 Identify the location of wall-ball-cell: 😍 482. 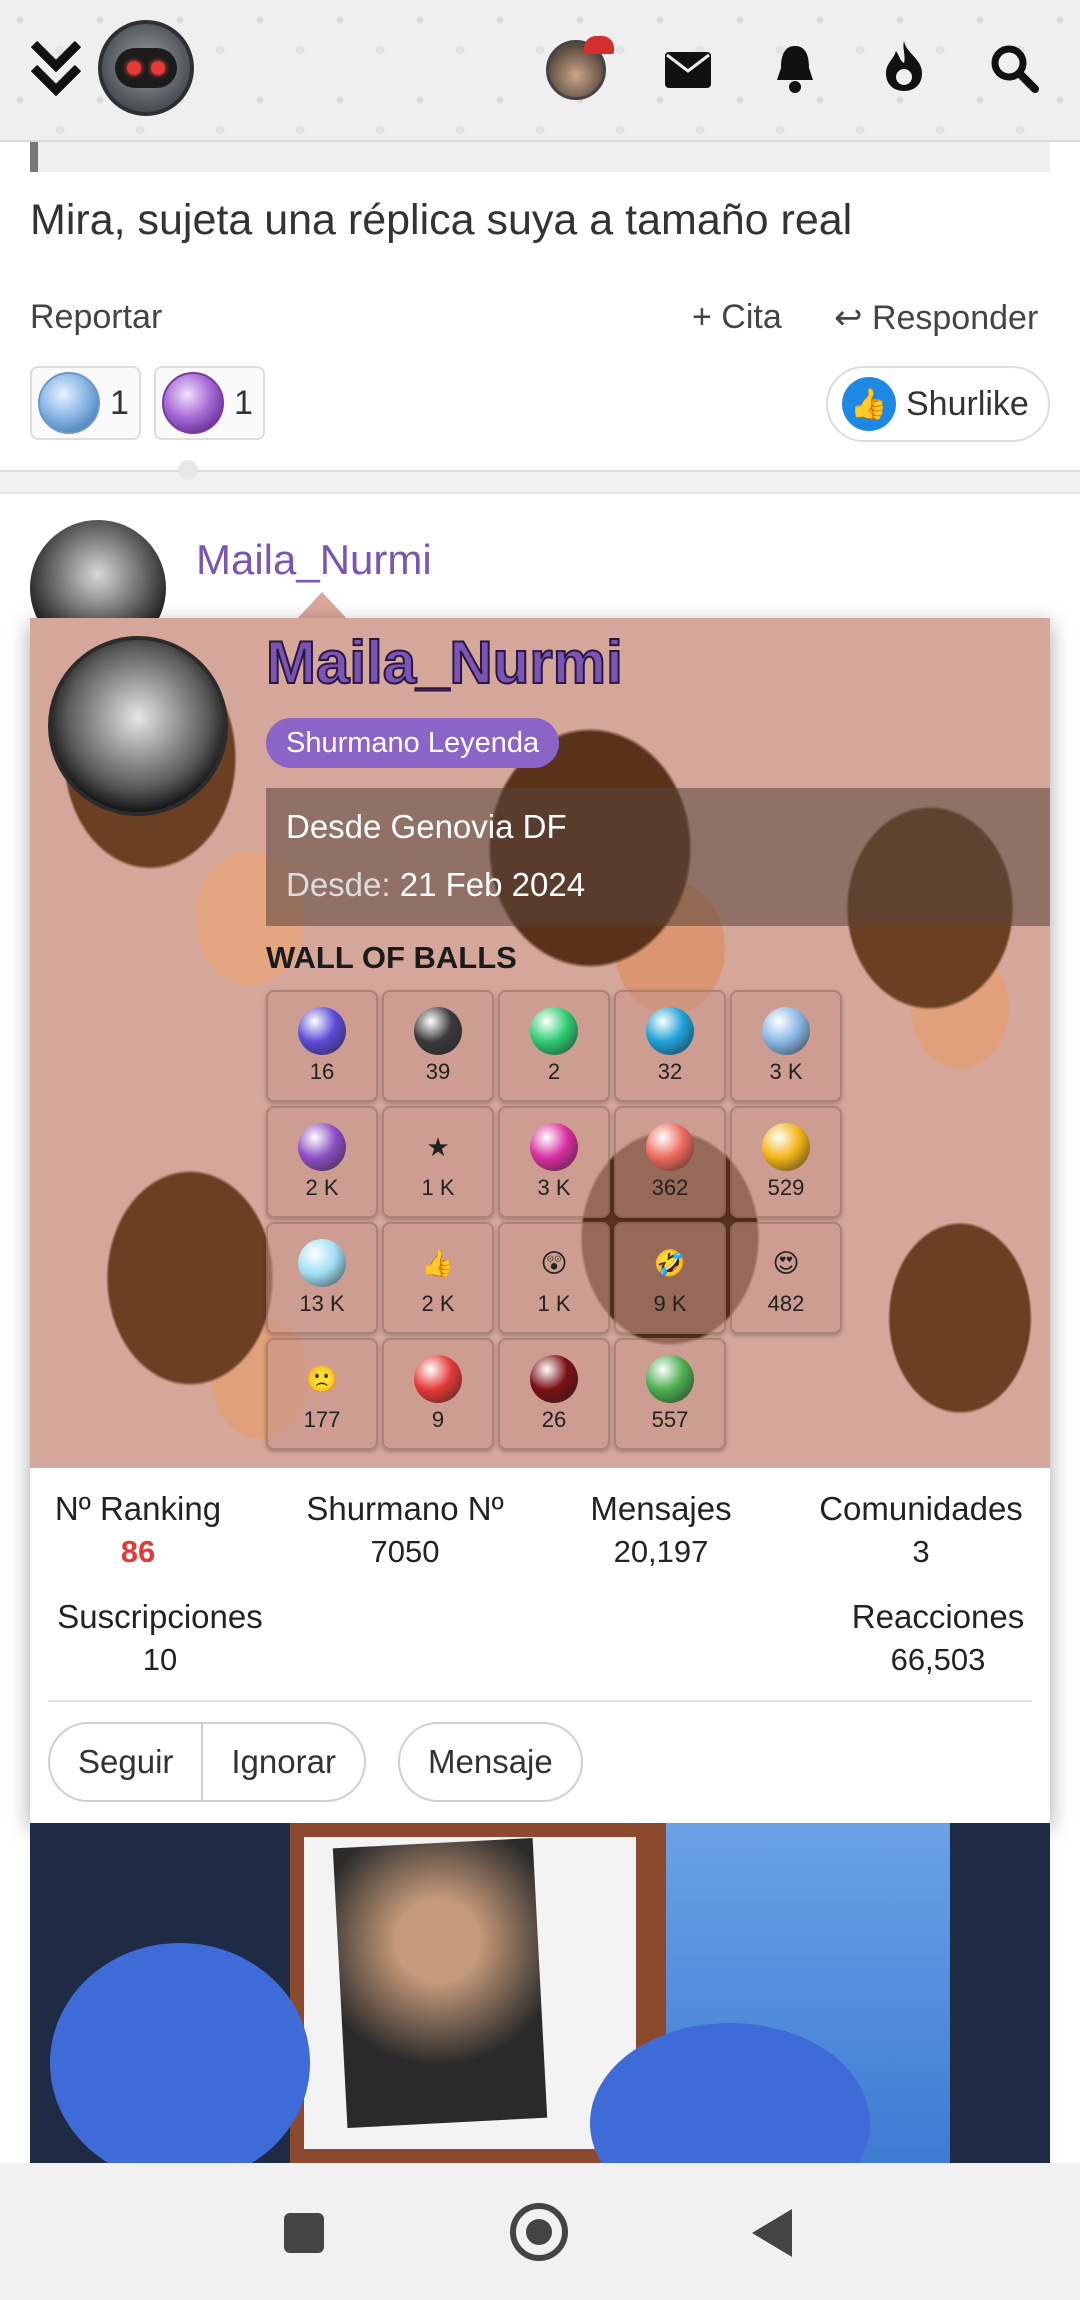
(786, 1278).